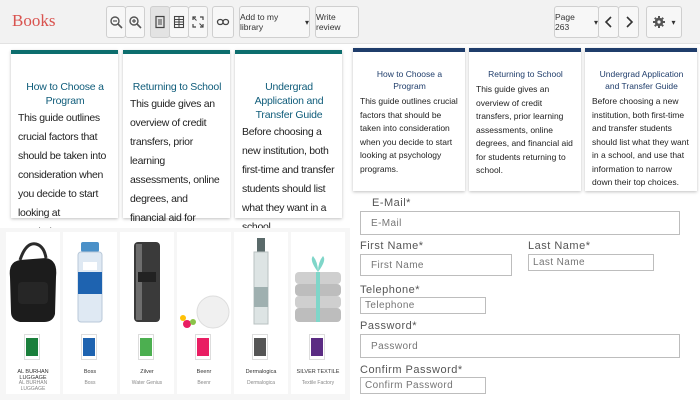  What do you see at coordinates (33, 282) in the screenshot?
I see `luggage-bag-image` at bounding box center [33, 282].